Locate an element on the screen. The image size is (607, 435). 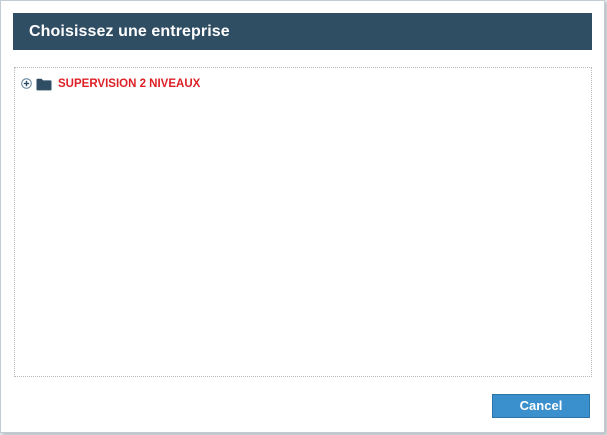
dialog-title-bar: Choisissez une entreprise is located at coordinates (302, 31).